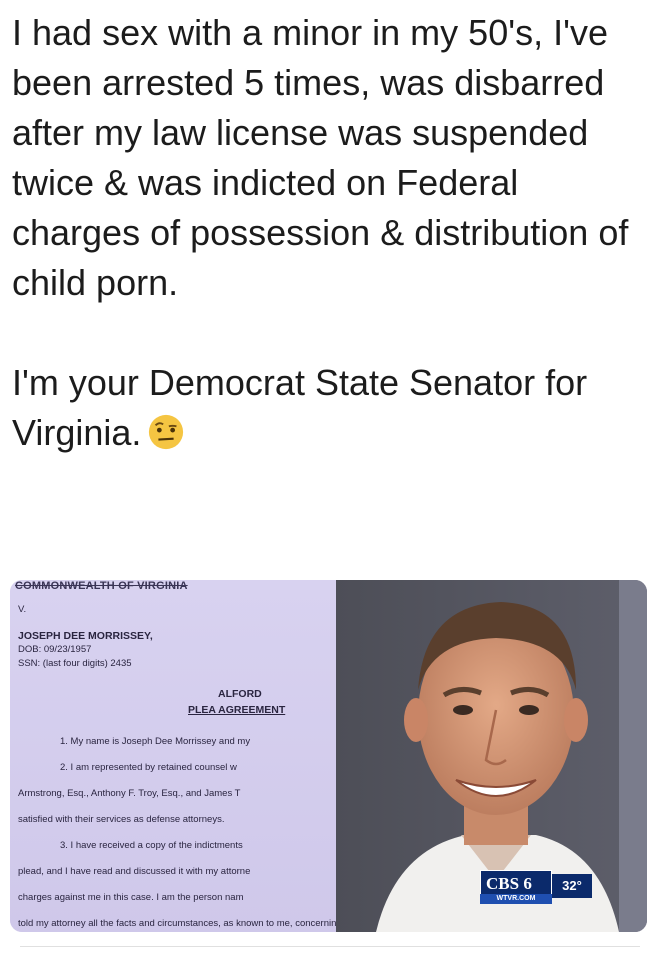 The image size is (658, 960). What do you see at coordinates (330, 946) in the screenshot?
I see `divider` at bounding box center [330, 946].